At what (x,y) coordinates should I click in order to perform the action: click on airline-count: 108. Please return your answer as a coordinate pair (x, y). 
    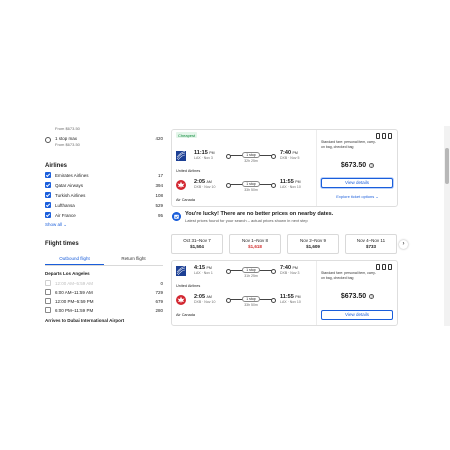
    Looking at the image, I should click on (159, 195).